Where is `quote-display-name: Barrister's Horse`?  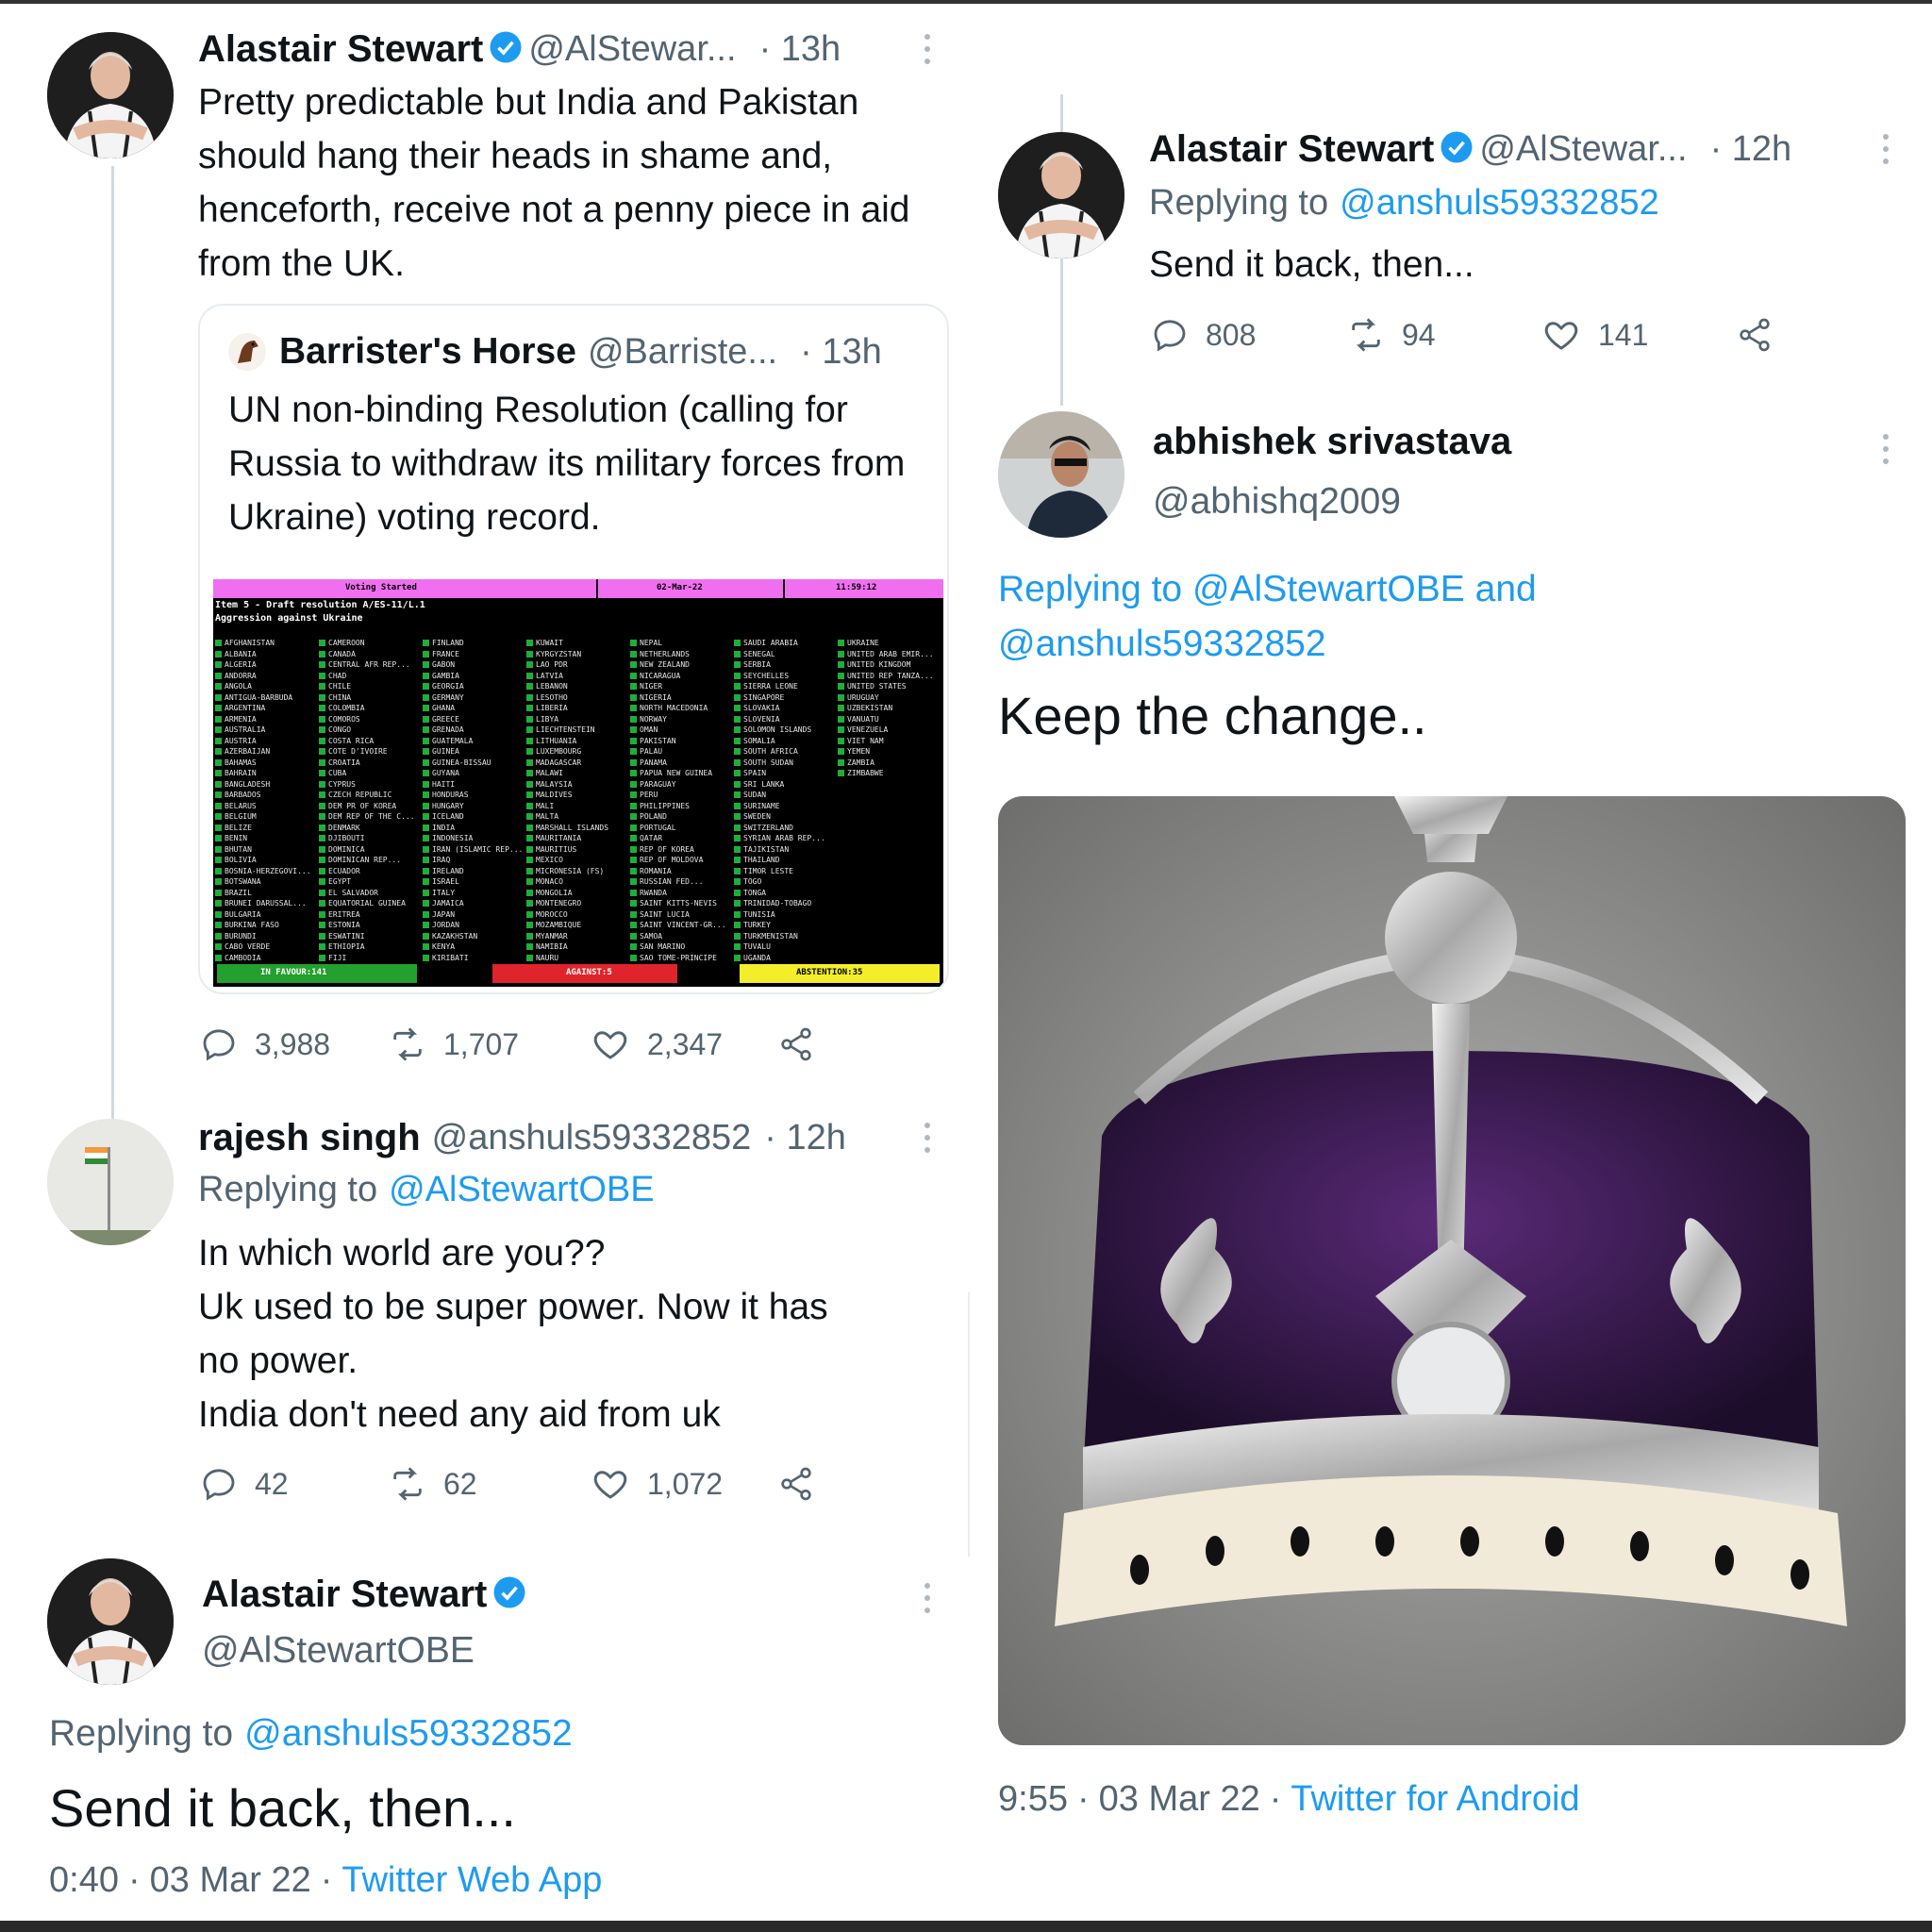 quote-display-name: Barrister's Horse is located at coordinates (428, 352).